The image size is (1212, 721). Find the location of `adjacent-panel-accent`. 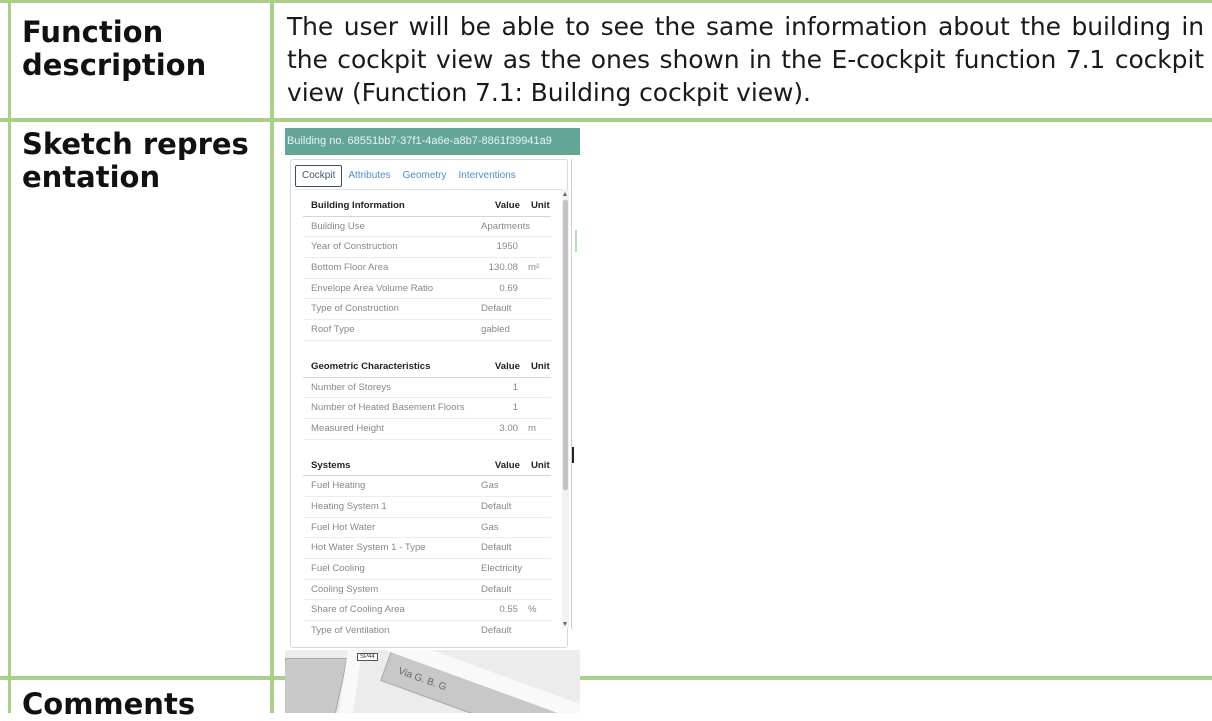

adjacent-panel-accent is located at coordinates (576, 241).